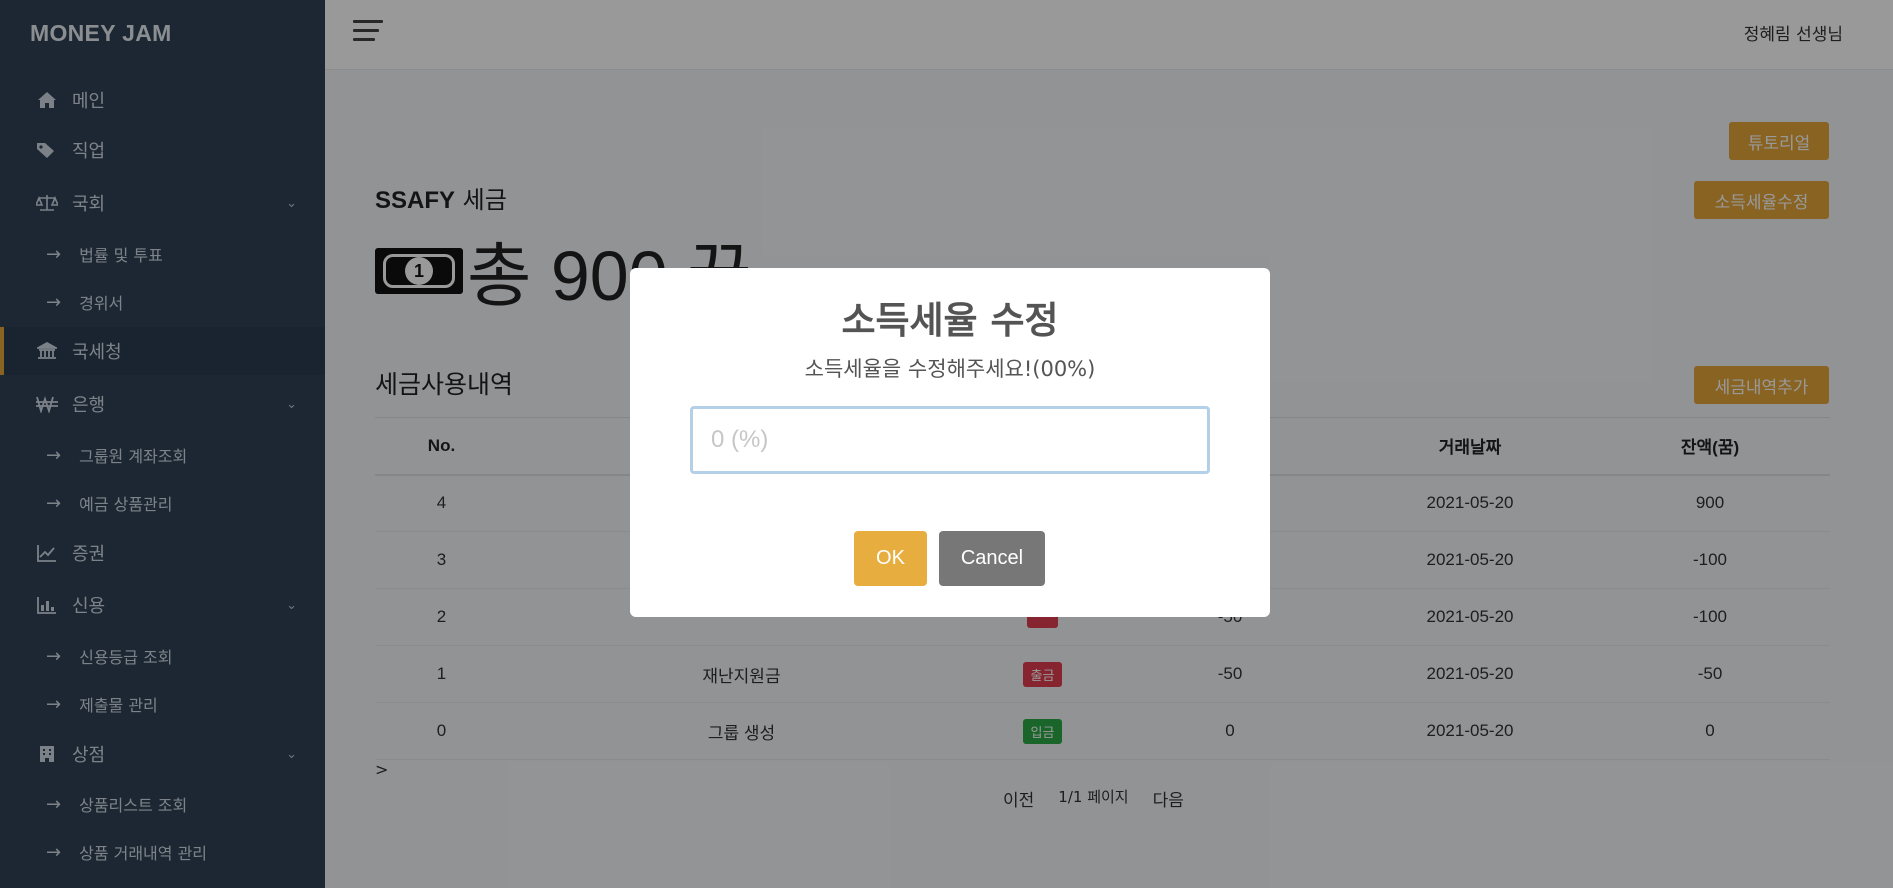 Image resolution: width=1893 pixels, height=888 pixels. What do you see at coordinates (950, 320) in the screenshot?
I see `modal-title: 소득세율 수정` at bounding box center [950, 320].